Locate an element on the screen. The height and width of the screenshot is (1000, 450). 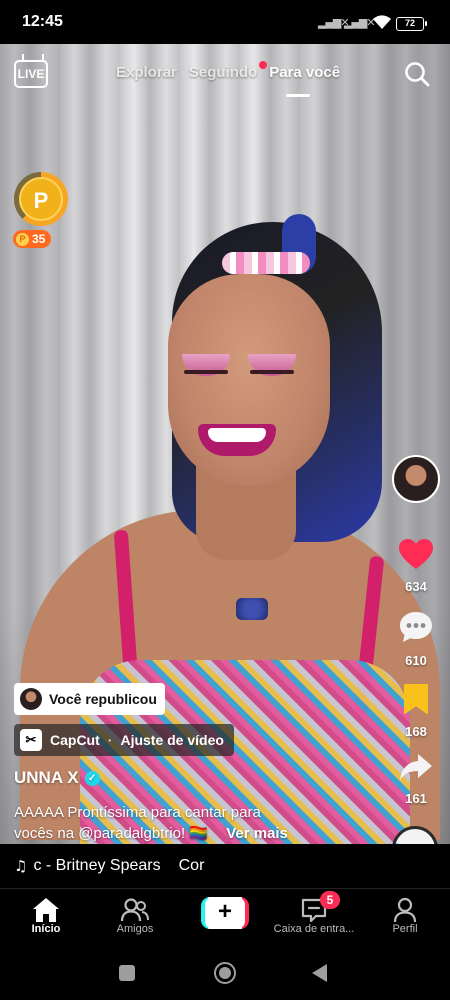
video-subject-teeth is located at coordinates (237, 435).